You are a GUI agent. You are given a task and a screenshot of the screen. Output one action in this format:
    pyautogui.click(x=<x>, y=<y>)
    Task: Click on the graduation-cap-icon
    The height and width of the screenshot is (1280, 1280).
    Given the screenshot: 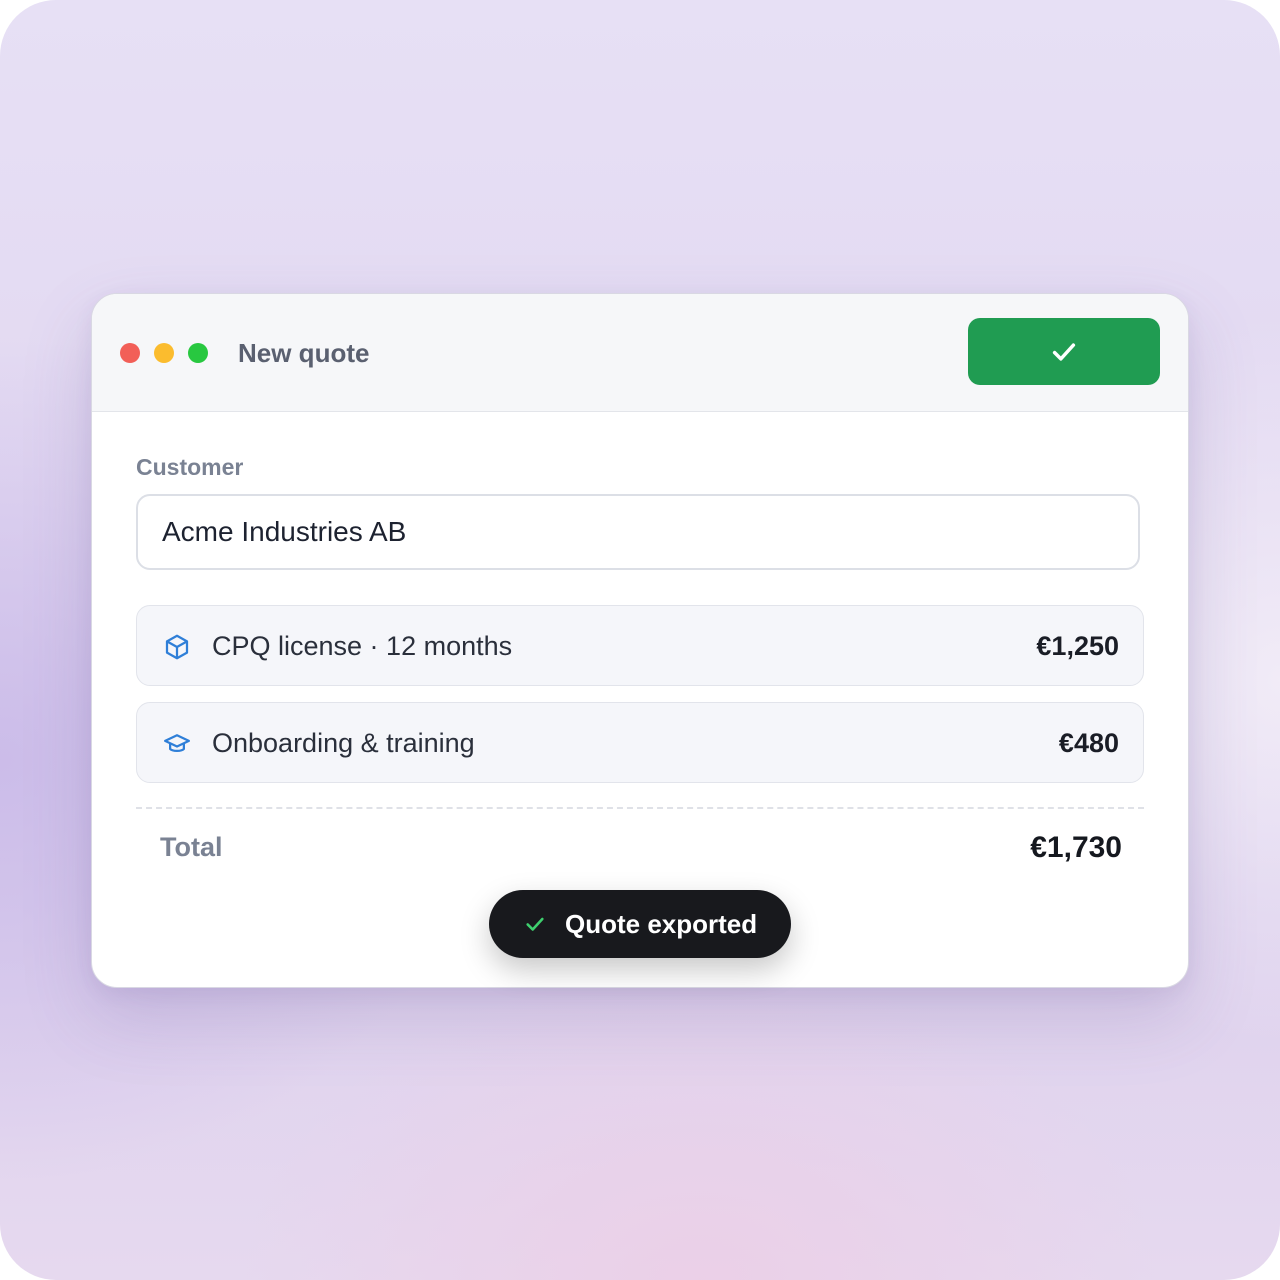 What is the action you would take?
    pyautogui.click(x=177, y=743)
    